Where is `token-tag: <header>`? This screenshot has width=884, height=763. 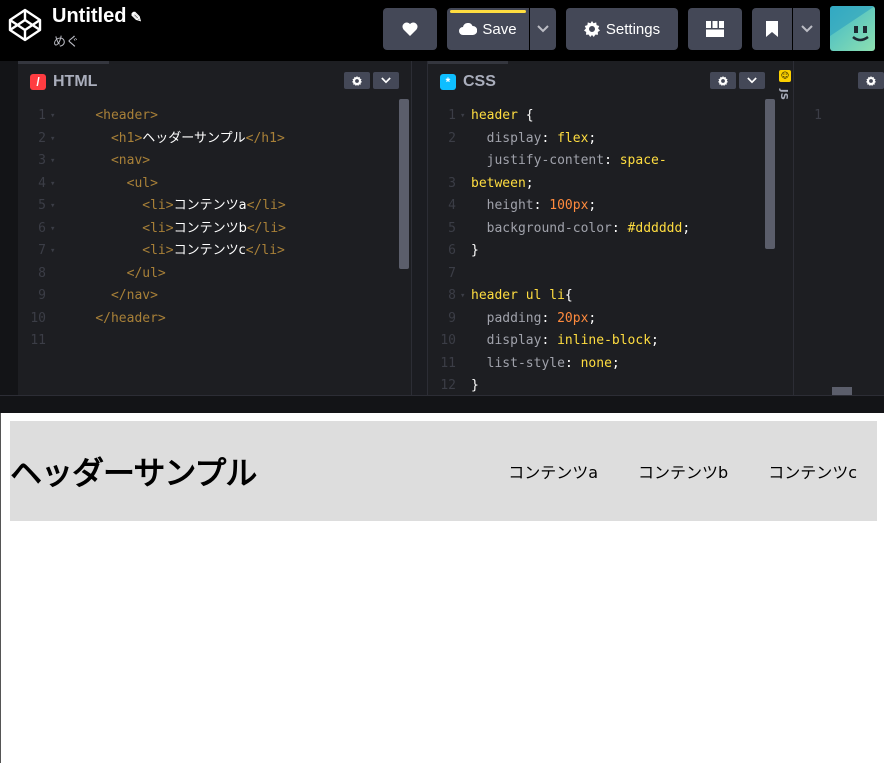
token-tag: <header> is located at coordinates (126, 115).